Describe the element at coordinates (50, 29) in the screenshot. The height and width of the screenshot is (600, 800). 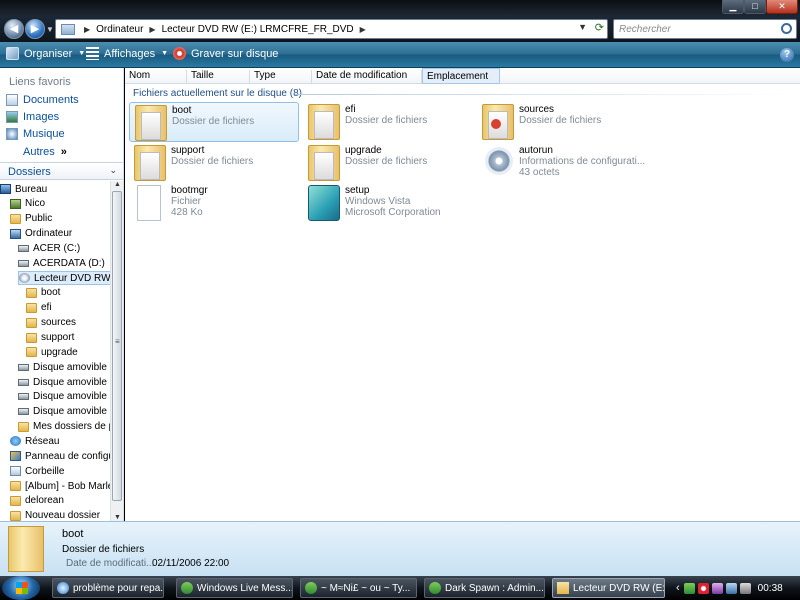
I see `recent-pages-dropdown-icon: ▼` at that location.